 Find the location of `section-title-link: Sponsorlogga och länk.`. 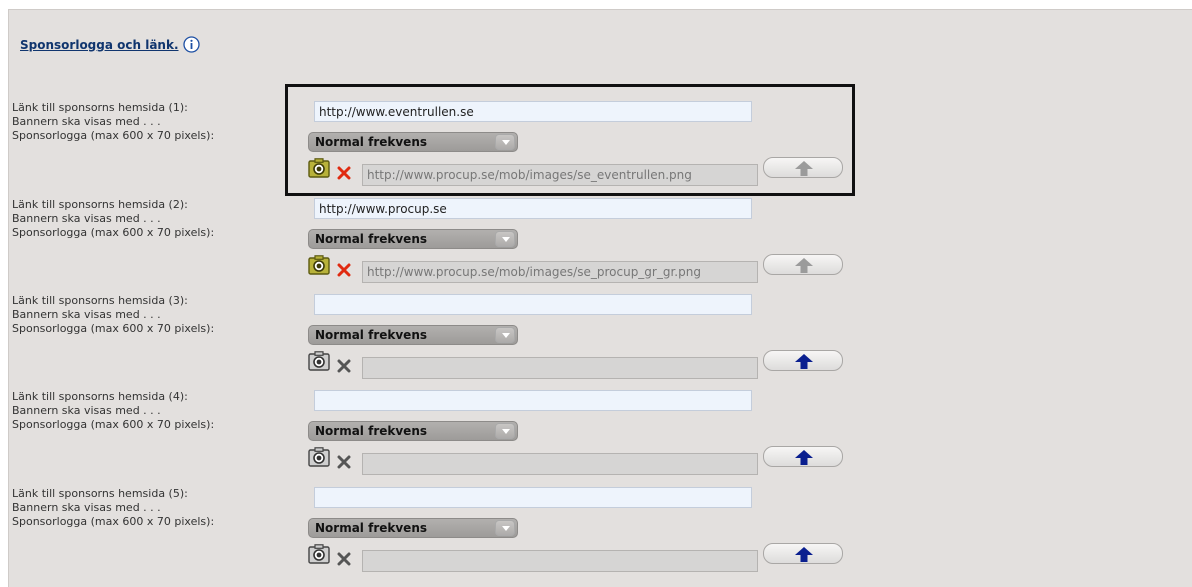

section-title-link: Sponsorlogga och länk. is located at coordinates (99, 45).